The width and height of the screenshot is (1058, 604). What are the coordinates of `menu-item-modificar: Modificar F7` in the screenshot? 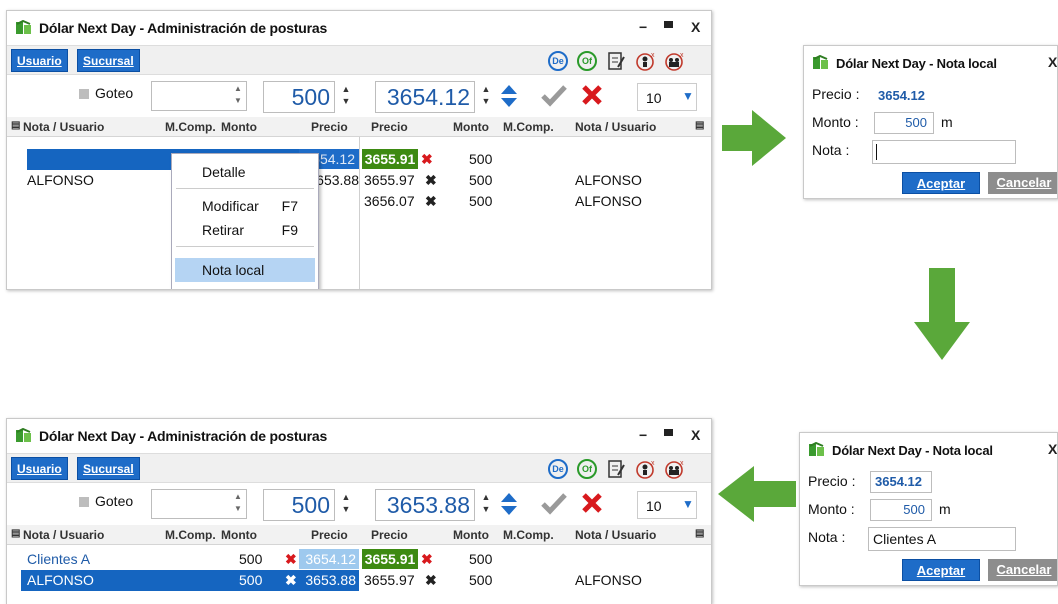 It's located at (245, 206).